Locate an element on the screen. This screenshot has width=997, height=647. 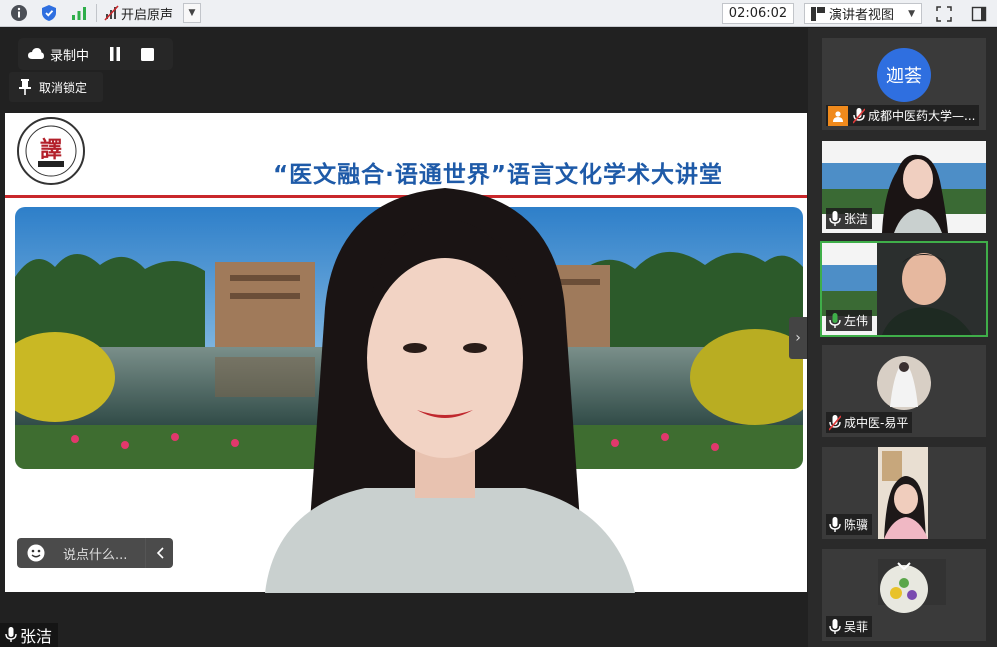
view-mode-dropdown: 演讲者视图 ▼ is located at coordinates (863, 13).